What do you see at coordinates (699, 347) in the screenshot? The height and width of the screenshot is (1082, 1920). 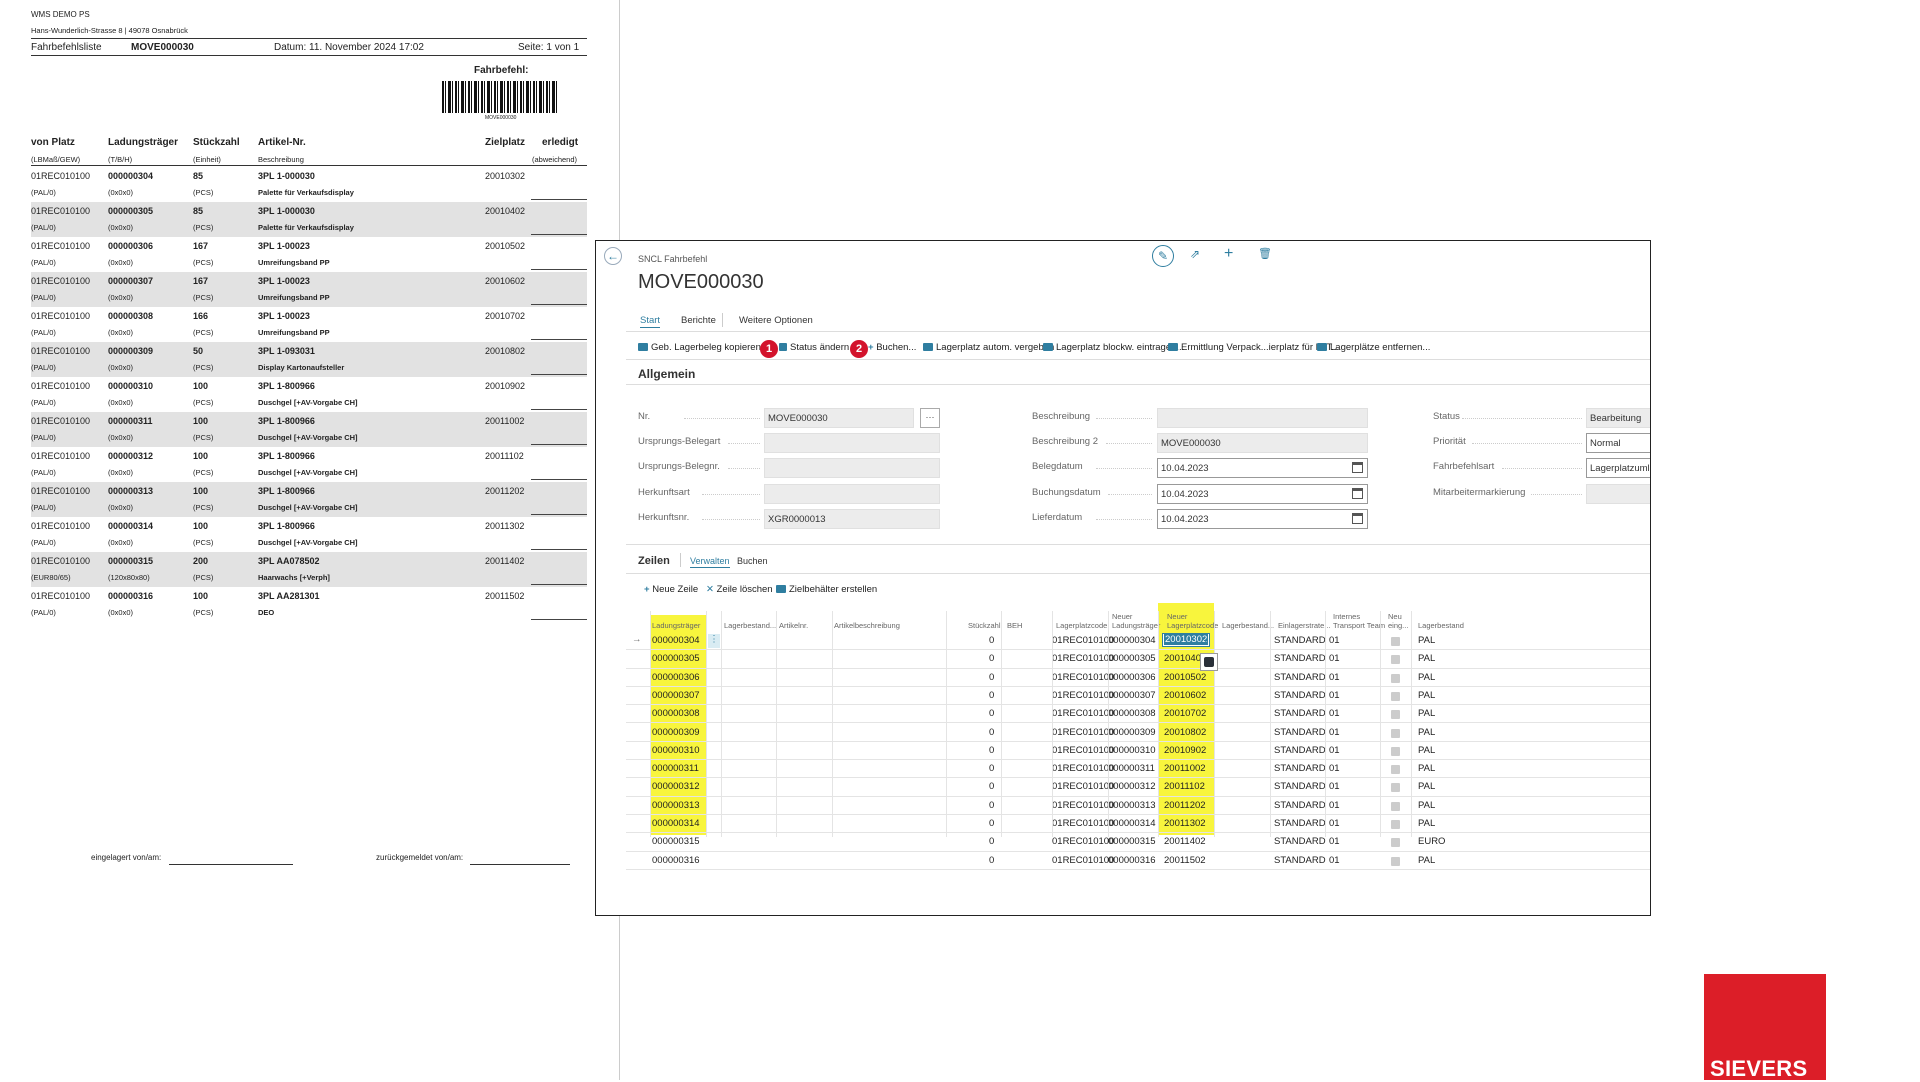 I see `action-copy-document: Geb. Lagerbeleg kopieren` at bounding box center [699, 347].